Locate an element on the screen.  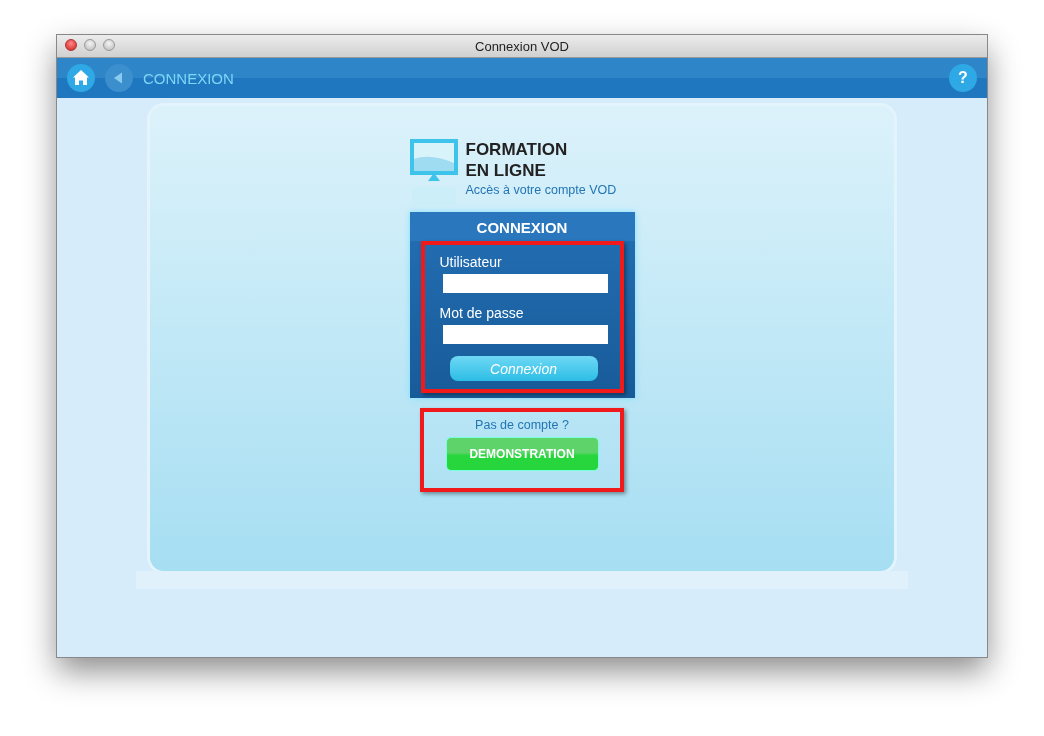
home-icon is located at coordinates (81, 78).